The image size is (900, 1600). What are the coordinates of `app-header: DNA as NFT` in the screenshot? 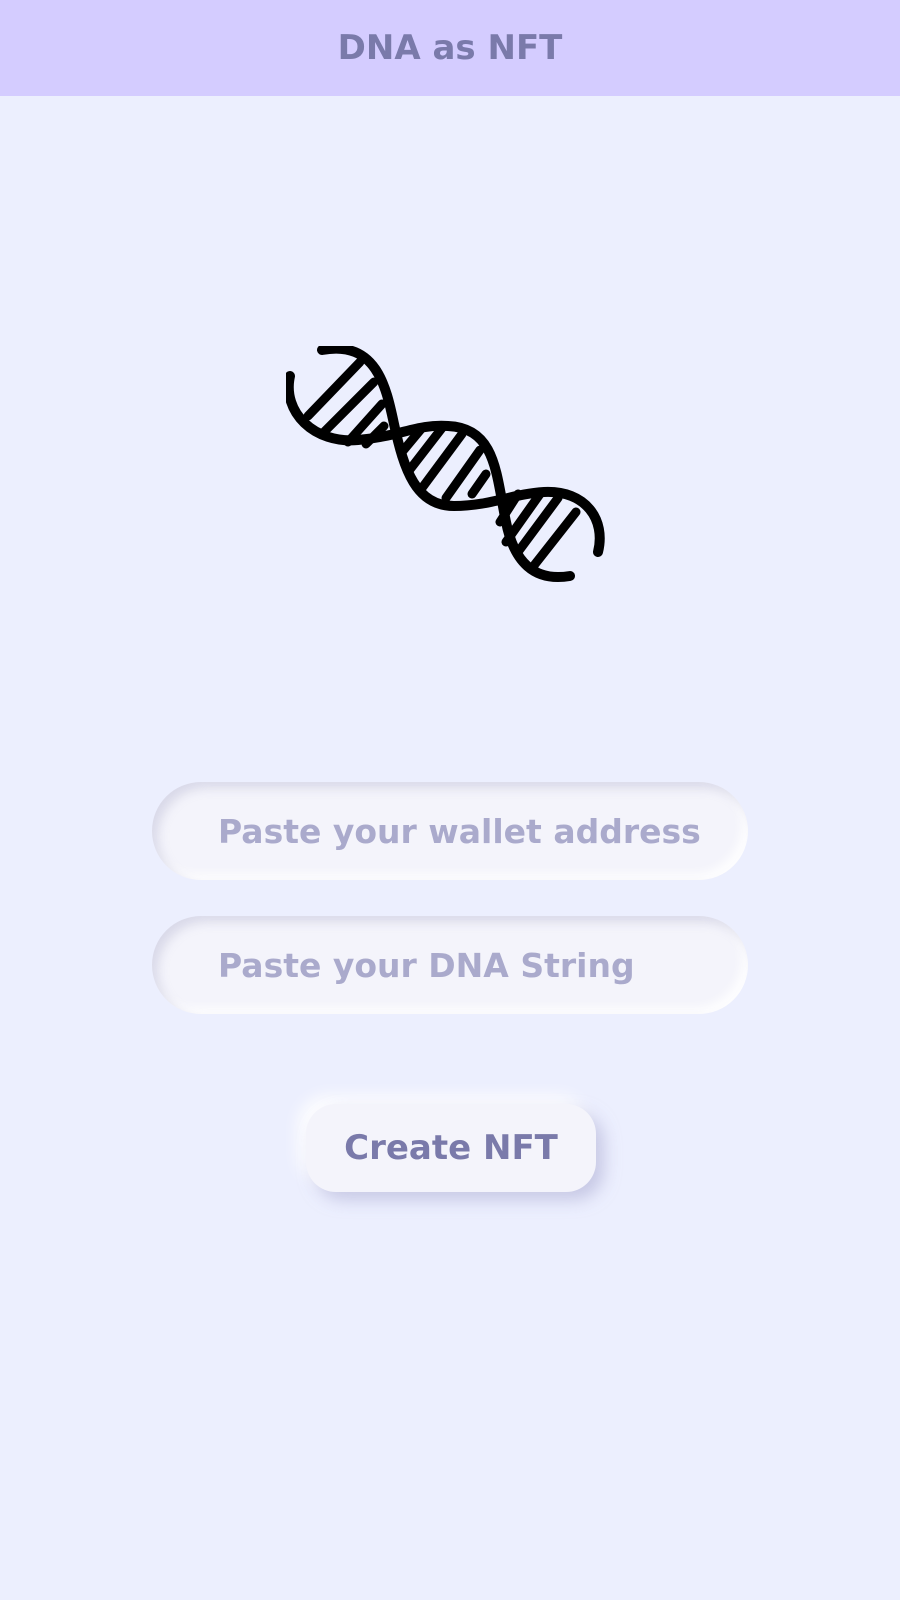 It's located at (450, 48).